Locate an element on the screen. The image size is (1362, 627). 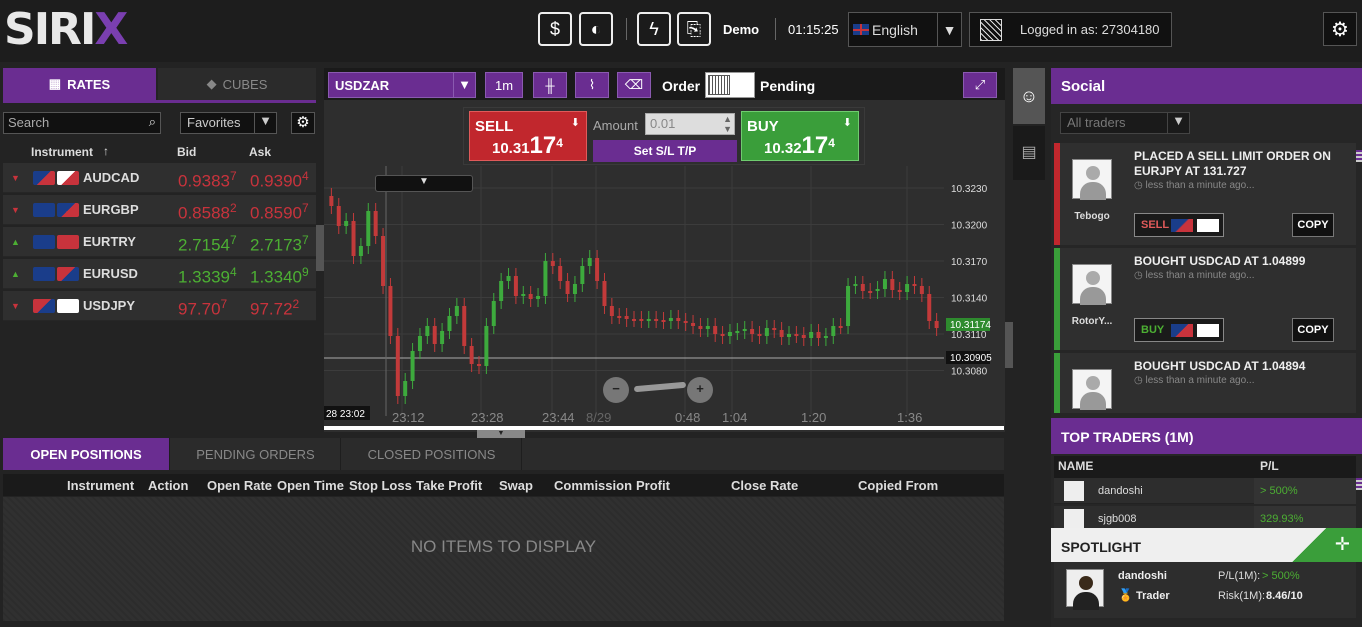
lightning-icon: ϟ is located at coordinates (654, 29).